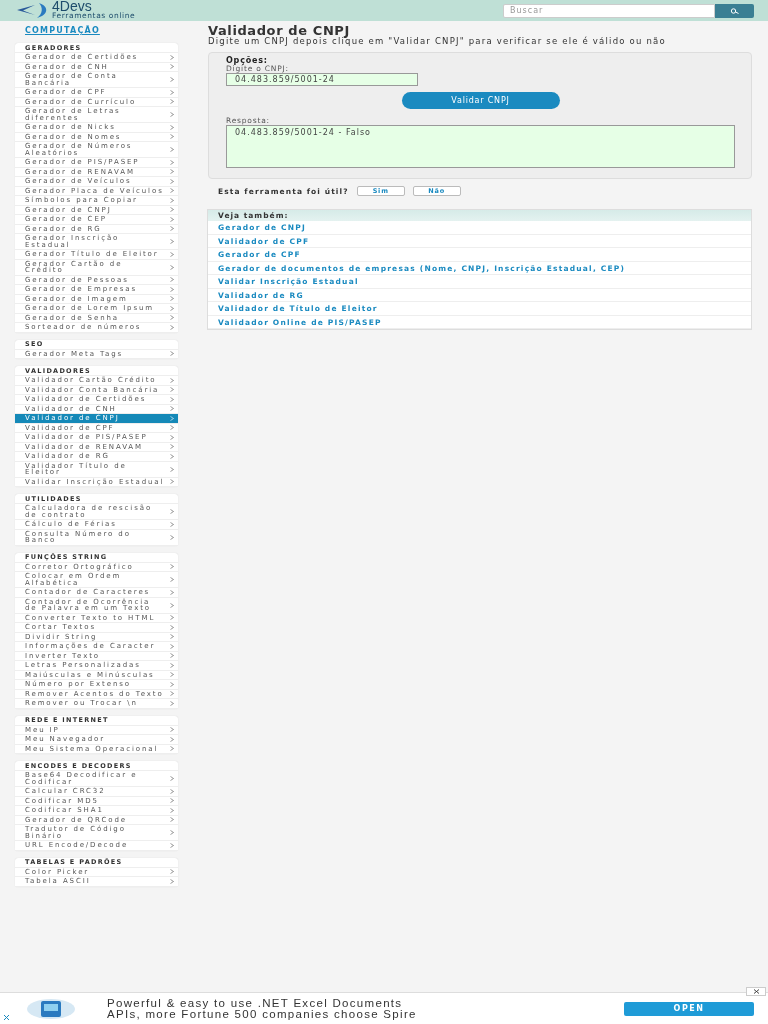  I want to click on cnpj-field: 04.483.859/5001-24, so click(322, 79).